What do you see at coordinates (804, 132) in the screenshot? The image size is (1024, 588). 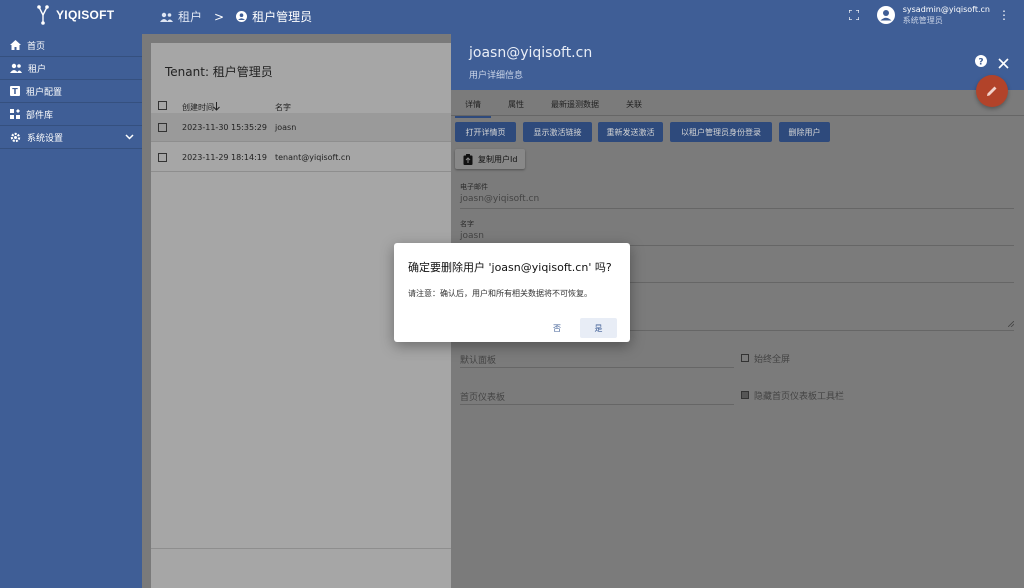 I see `delete-user-button: 删除用户` at bounding box center [804, 132].